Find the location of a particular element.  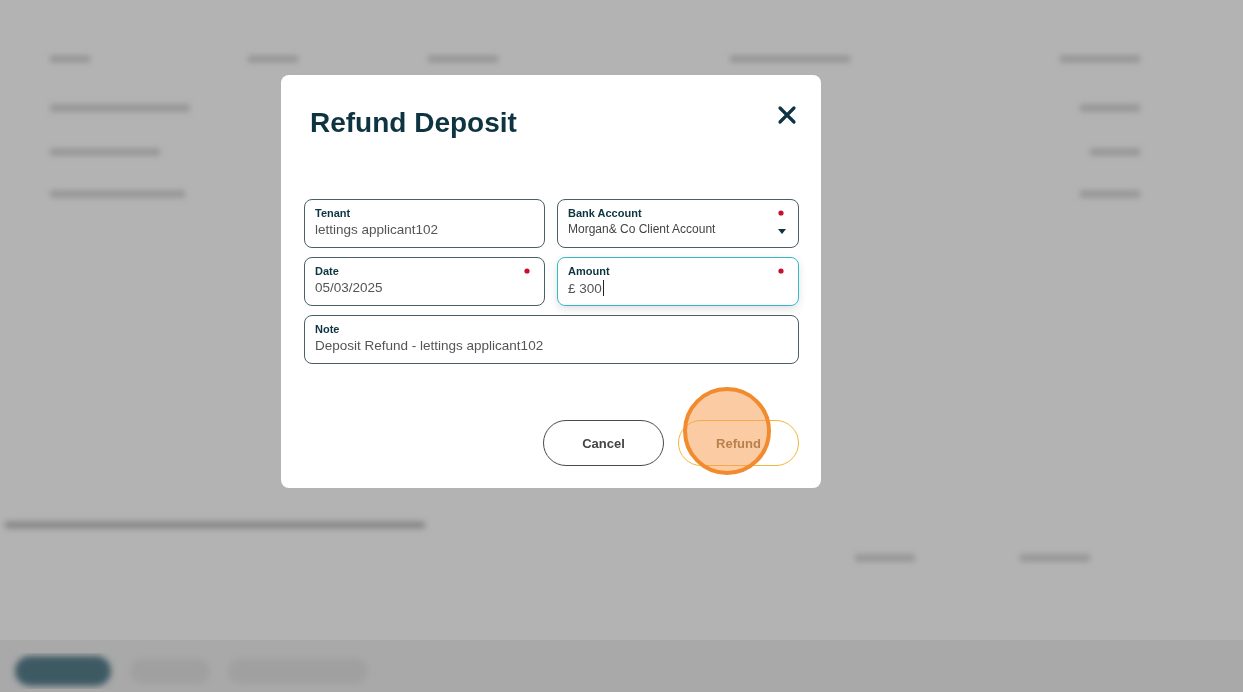

field-value: Morgan& Co Client Account is located at coordinates (642, 229).